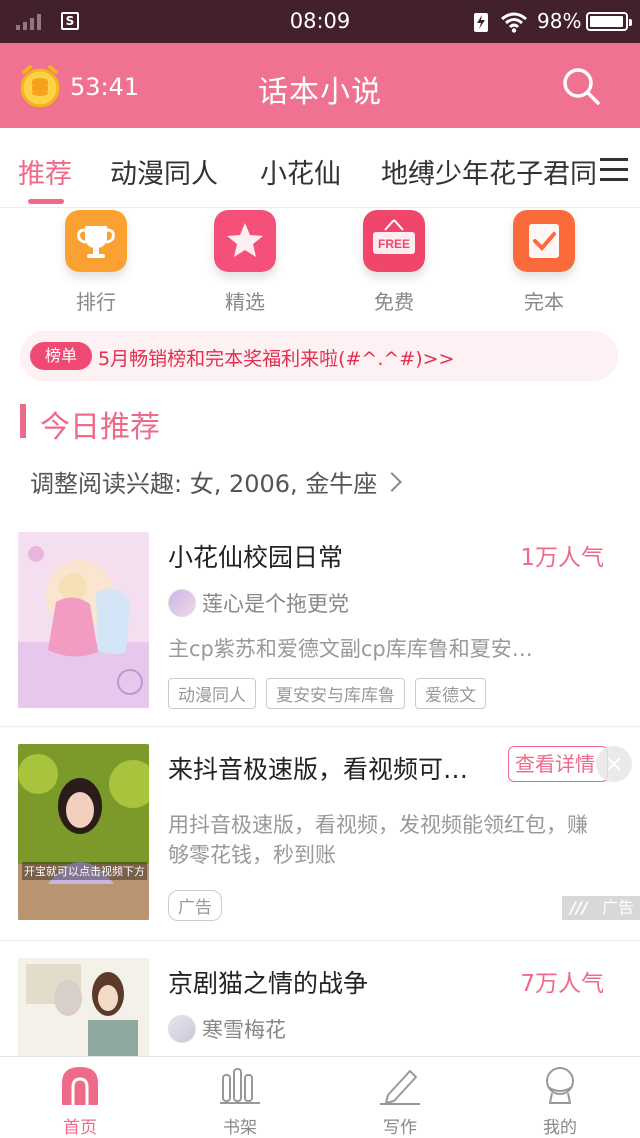  Describe the element at coordinates (400, 1128) in the screenshot. I see `nav-label: 写作` at that location.